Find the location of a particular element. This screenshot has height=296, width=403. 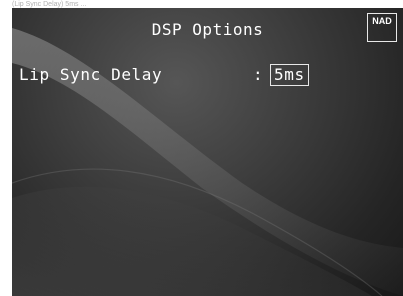

nad-logo: NAD is located at coordinates (382, 27).